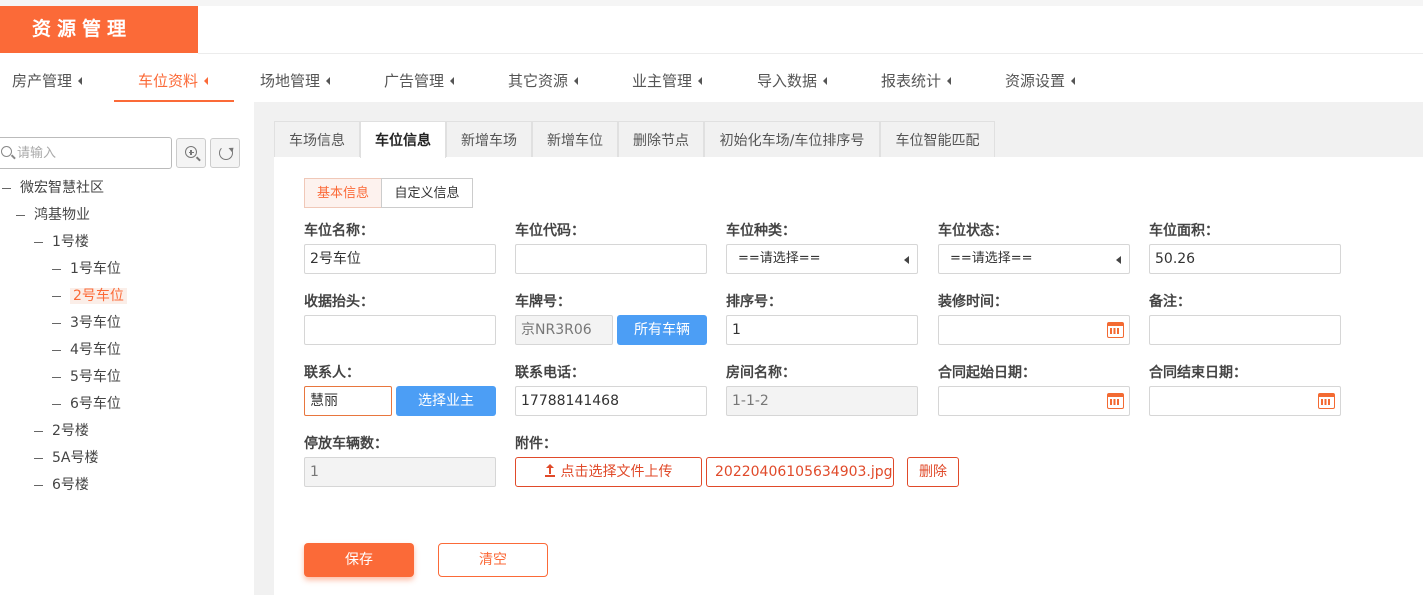  Describe the element at coordinates (787, 81) in the screenshot. I see `nav-label: 导入数据` at that location.